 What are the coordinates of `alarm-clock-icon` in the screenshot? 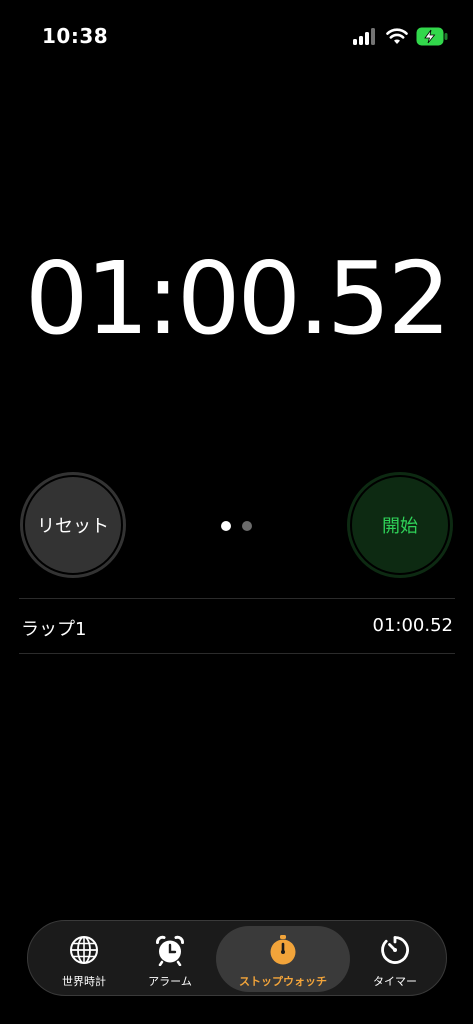 It's located at (170, 950).